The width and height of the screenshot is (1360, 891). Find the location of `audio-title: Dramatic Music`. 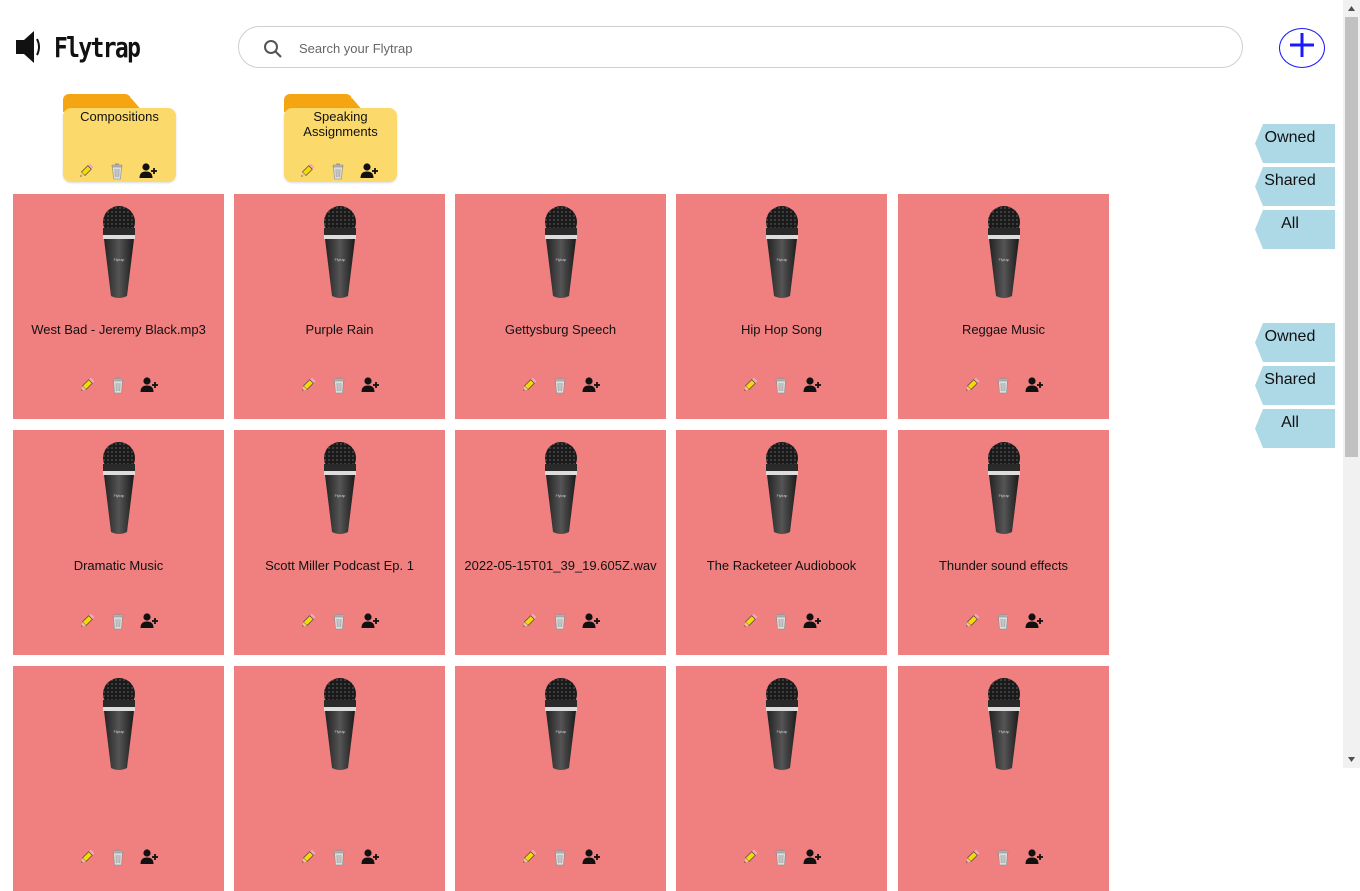

audio-title: Dramatic Music is located at coordinates (118, 565).